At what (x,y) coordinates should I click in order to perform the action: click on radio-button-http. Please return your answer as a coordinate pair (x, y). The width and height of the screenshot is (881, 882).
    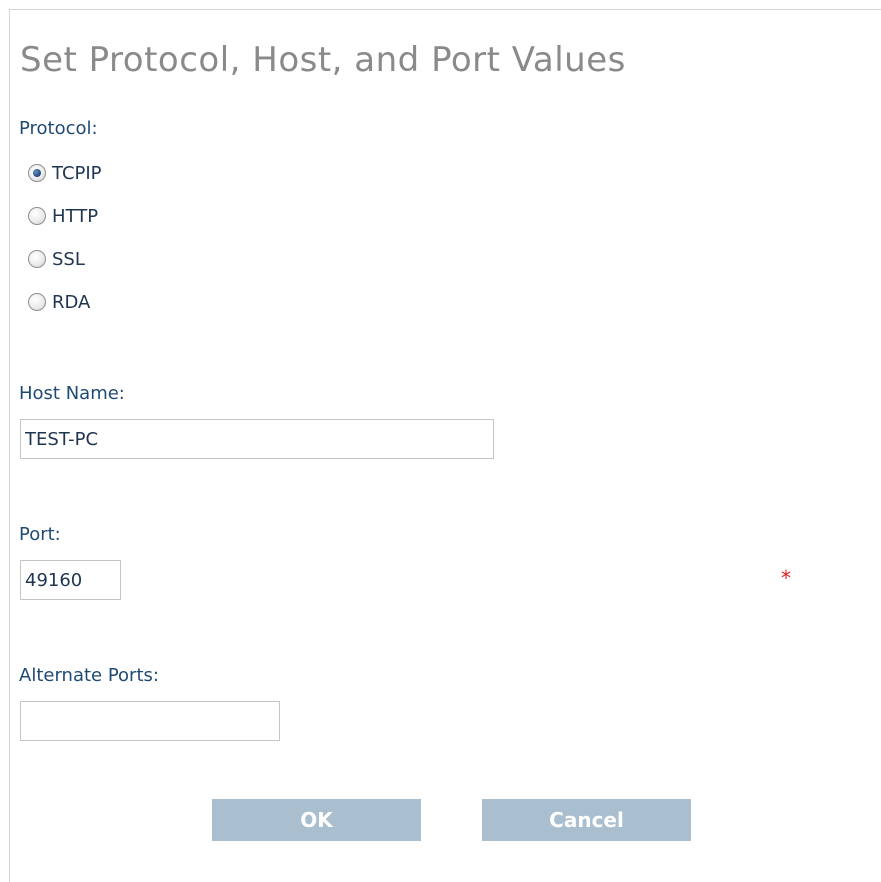
    Looking at the image, I should click on (37, 216).